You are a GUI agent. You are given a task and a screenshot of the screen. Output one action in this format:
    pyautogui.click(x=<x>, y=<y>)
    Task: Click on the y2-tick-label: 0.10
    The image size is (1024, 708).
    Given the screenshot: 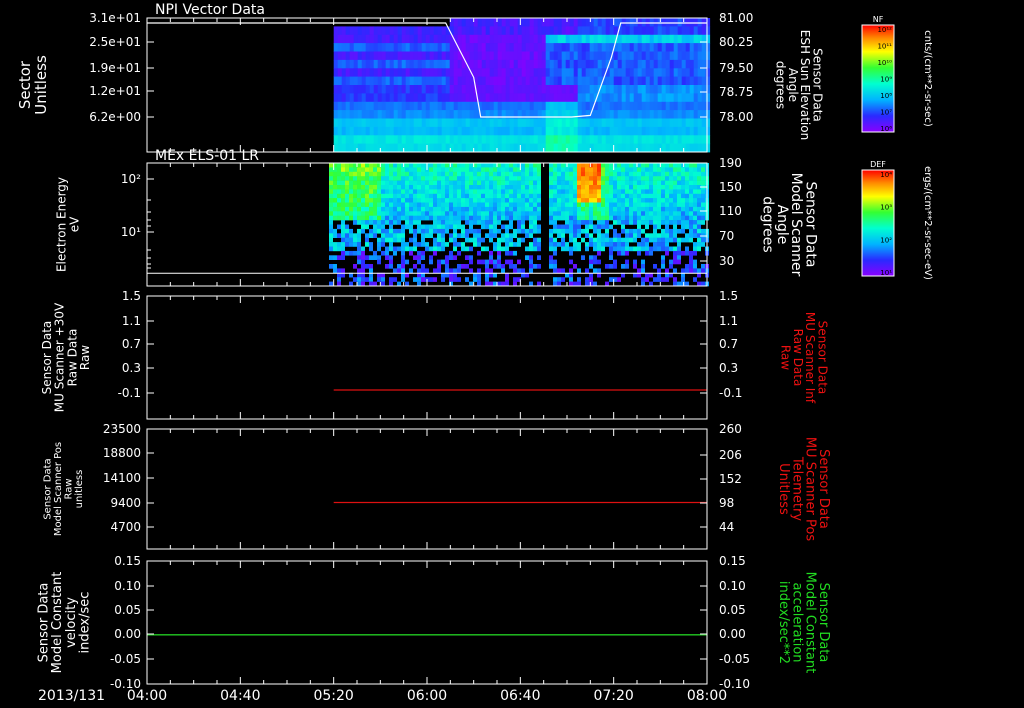 What is the action you would take?
    pyautogui.click(x=732, y=586)
    